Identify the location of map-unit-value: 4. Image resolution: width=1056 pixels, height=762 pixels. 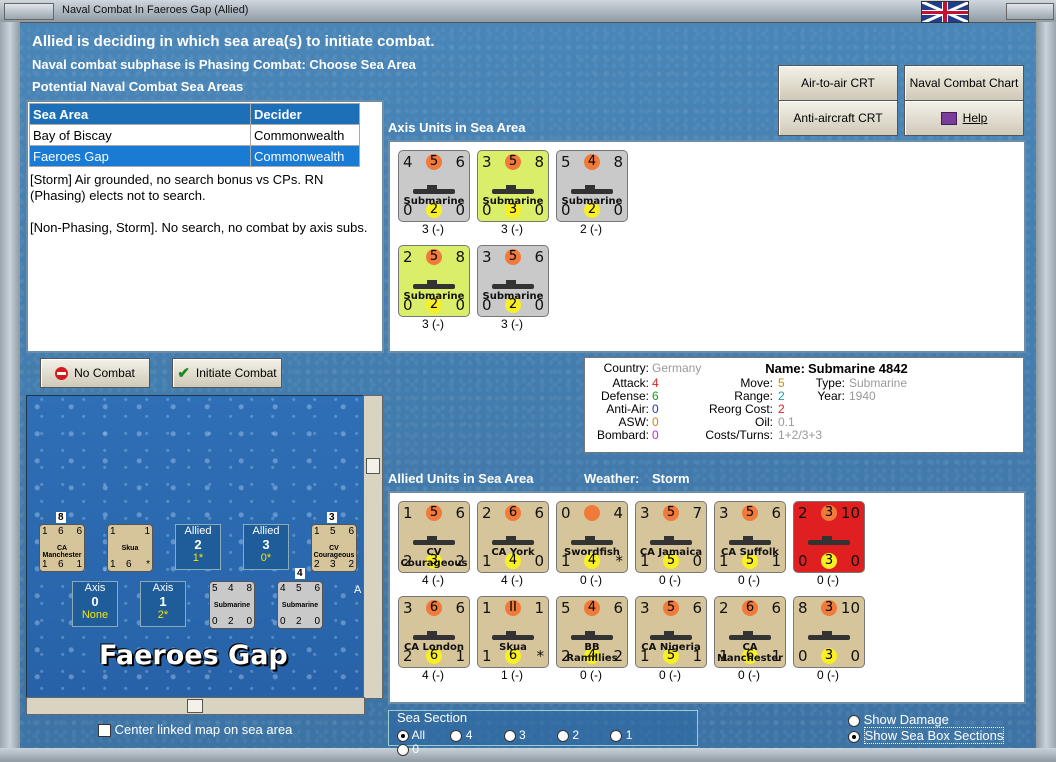
(231, 588).